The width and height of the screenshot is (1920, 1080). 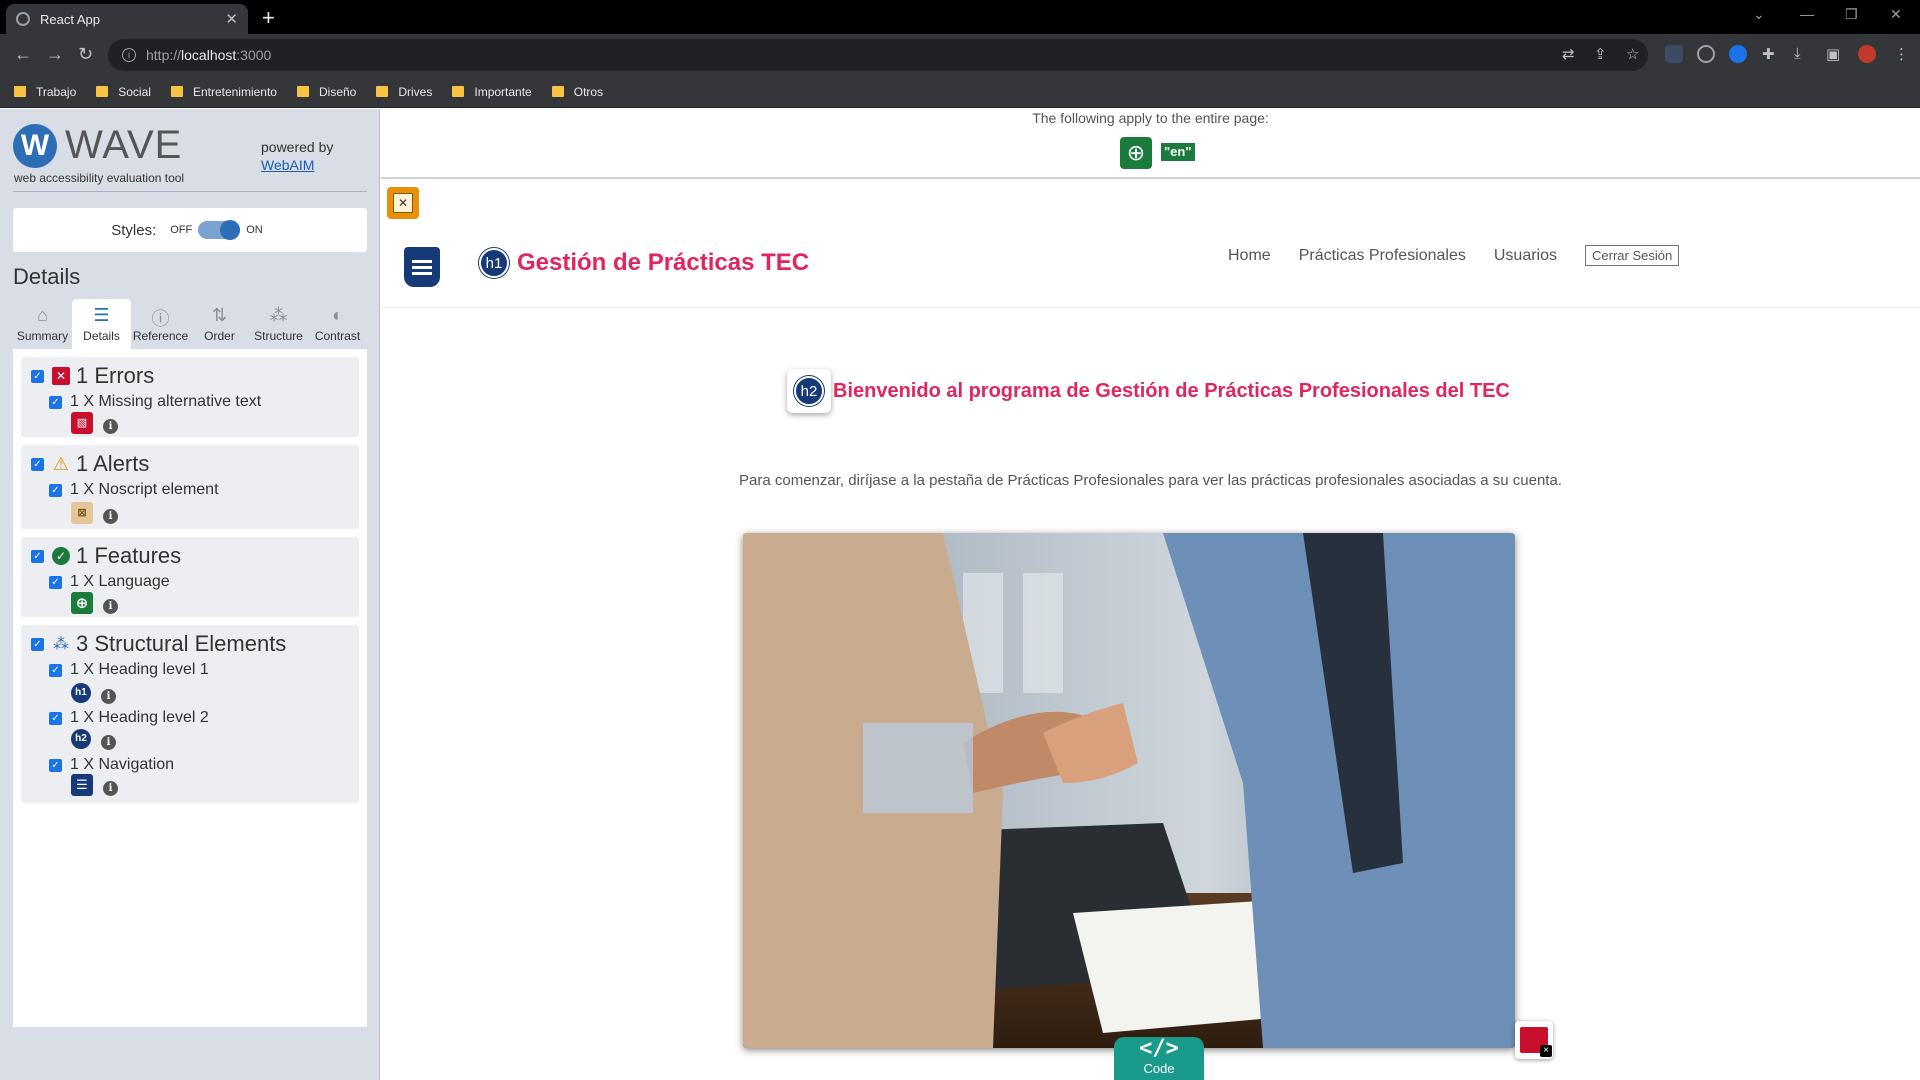 What do you see at coordinates (1600, 54) in the screenshot?
I see `share-icon: ⇪` at bounding box center [1600, 54].